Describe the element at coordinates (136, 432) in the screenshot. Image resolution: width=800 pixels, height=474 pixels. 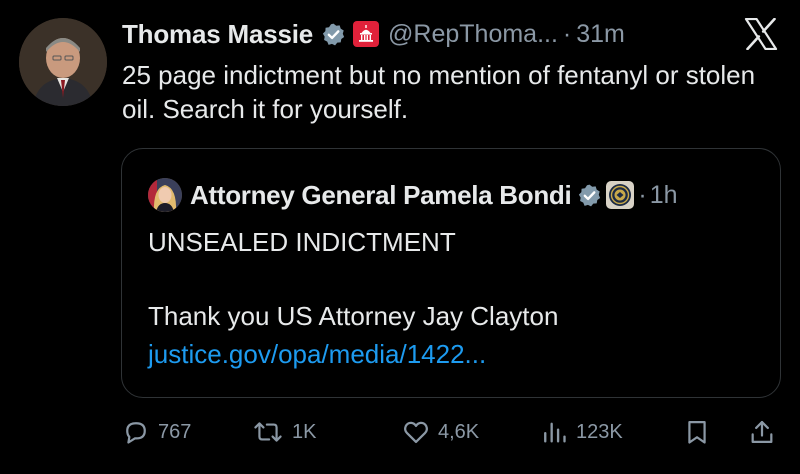
I see `reply-icon` at that location.